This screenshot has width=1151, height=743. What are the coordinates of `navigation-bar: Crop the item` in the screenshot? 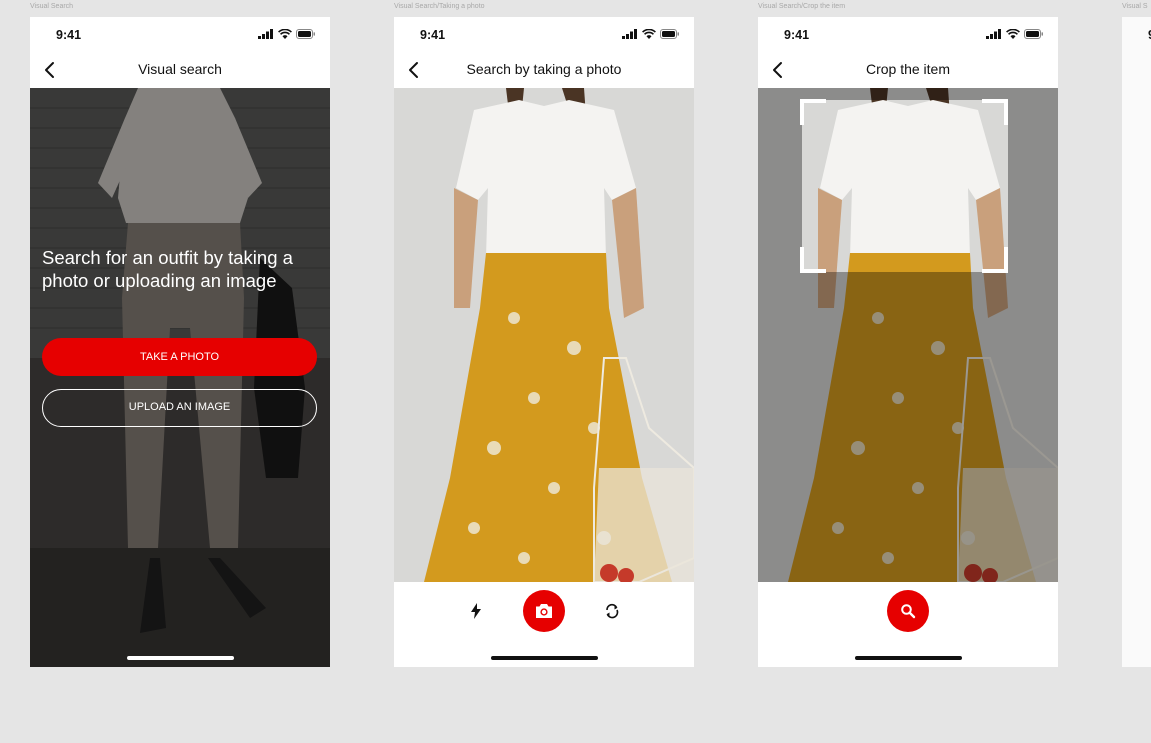 It's located at (908, 70).